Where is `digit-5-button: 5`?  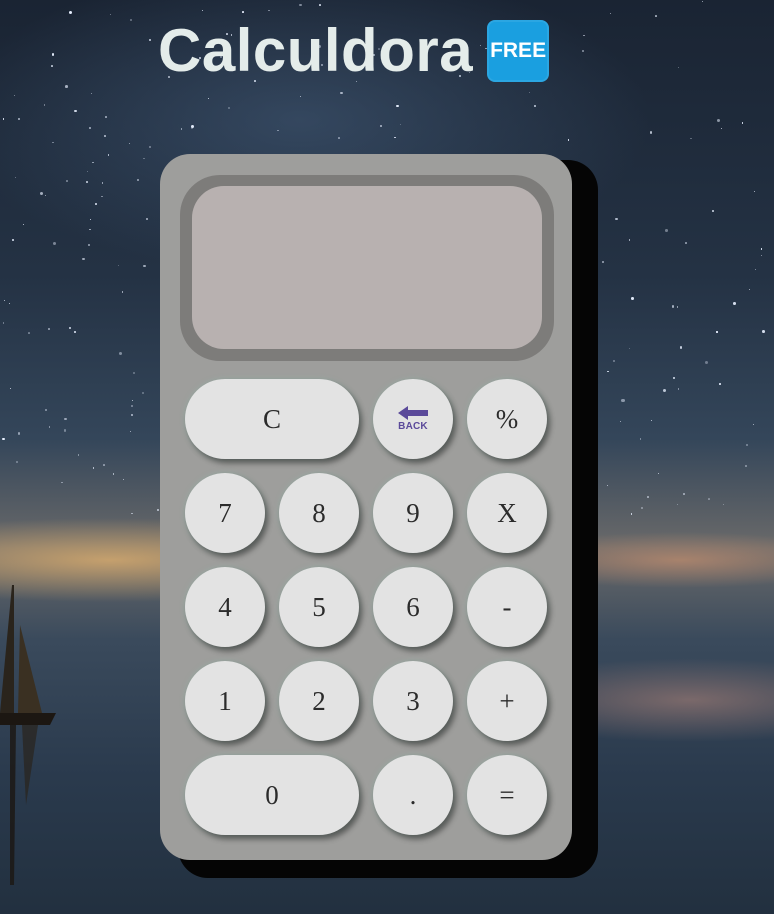
digit-5-button: 5 is located at coordinates (319, 607).